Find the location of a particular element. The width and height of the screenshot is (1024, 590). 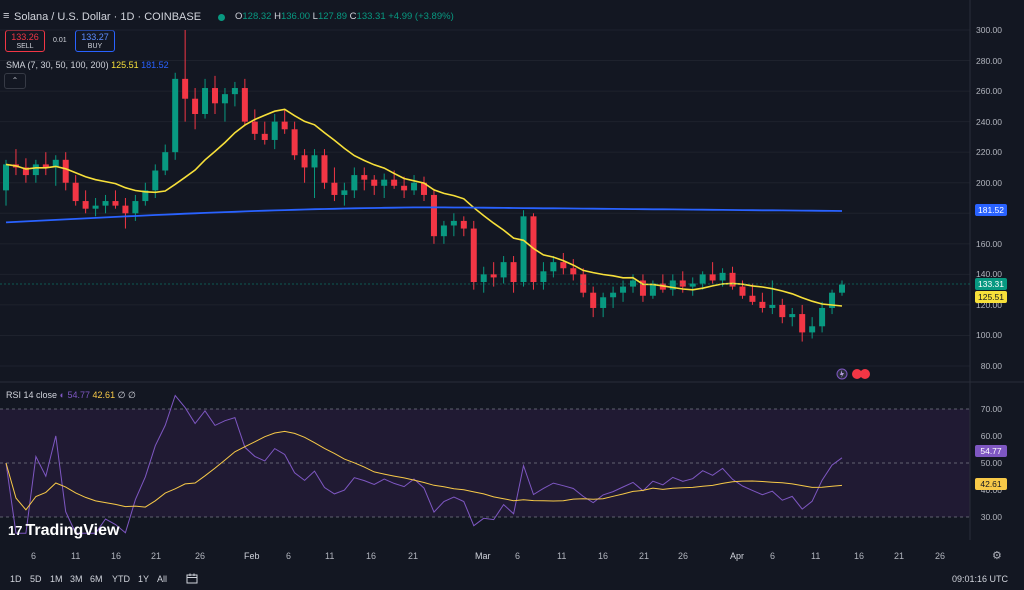

timeframe-button-all: All is located at coordinates (162, 579).